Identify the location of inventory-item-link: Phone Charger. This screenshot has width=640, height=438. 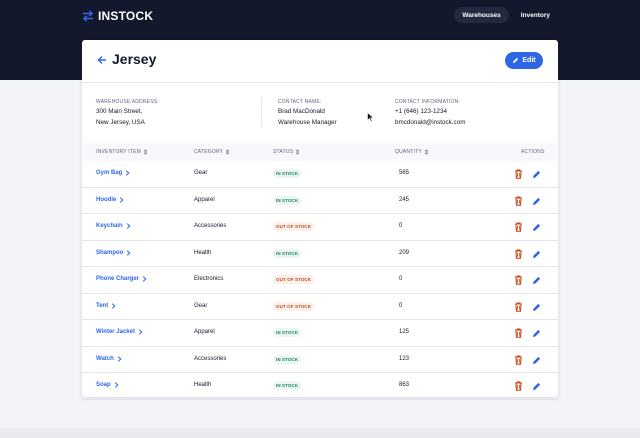
(121, 279).